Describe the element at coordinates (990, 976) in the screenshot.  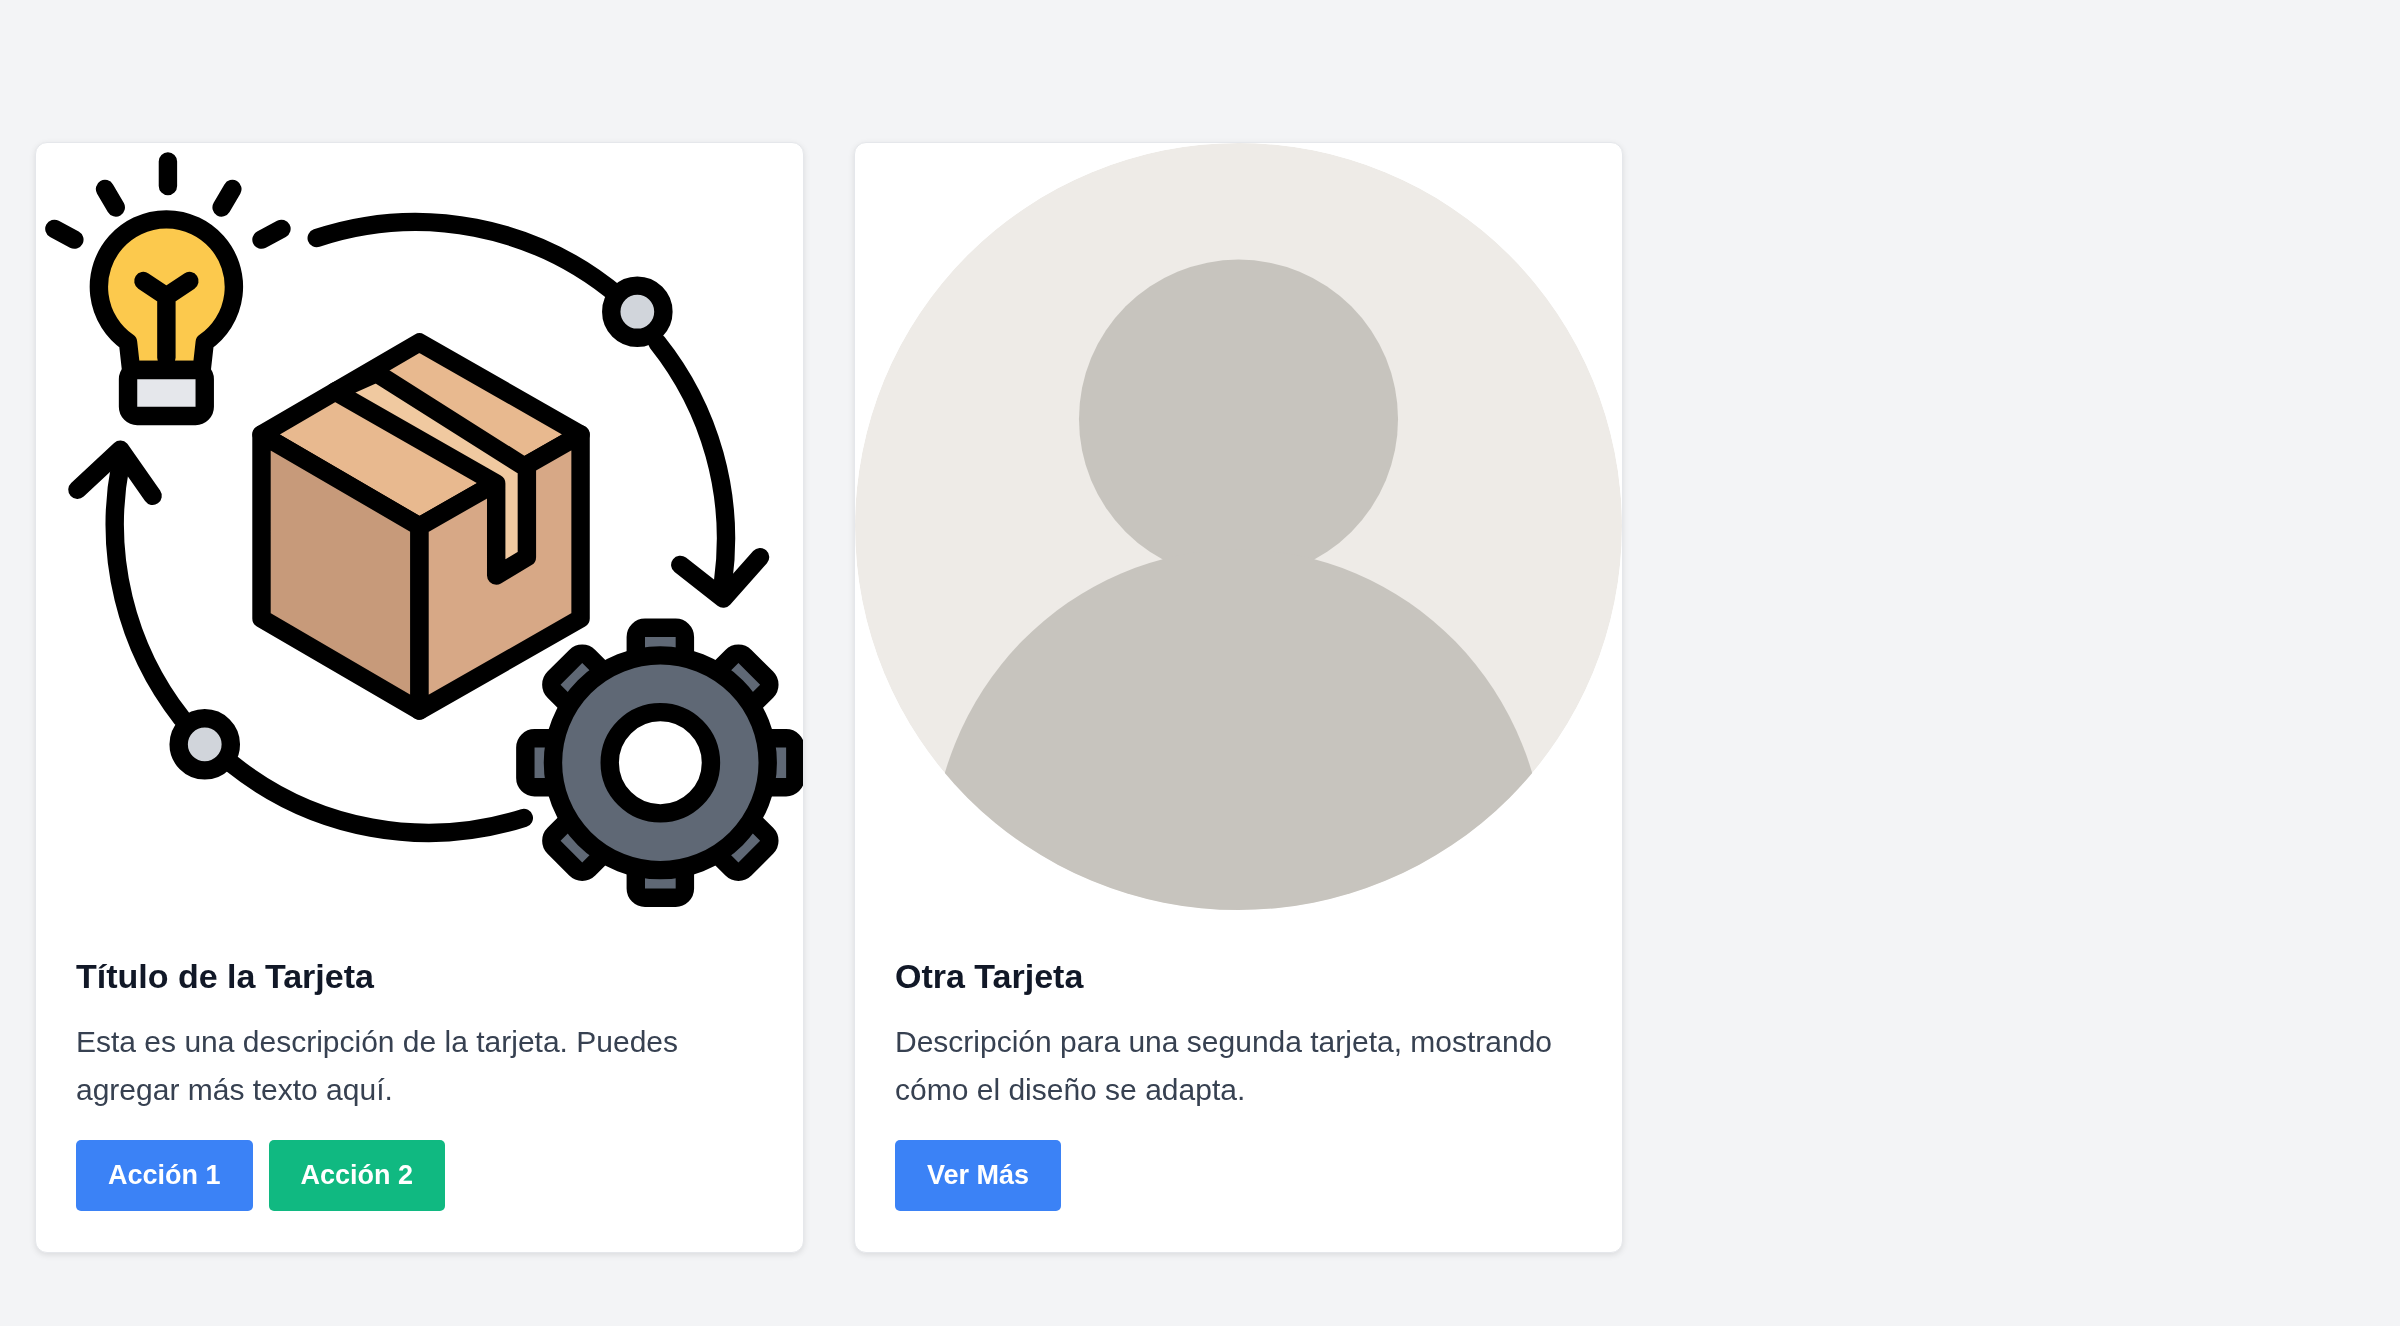
I see `card-title: Otra Tarjeta` at that location.